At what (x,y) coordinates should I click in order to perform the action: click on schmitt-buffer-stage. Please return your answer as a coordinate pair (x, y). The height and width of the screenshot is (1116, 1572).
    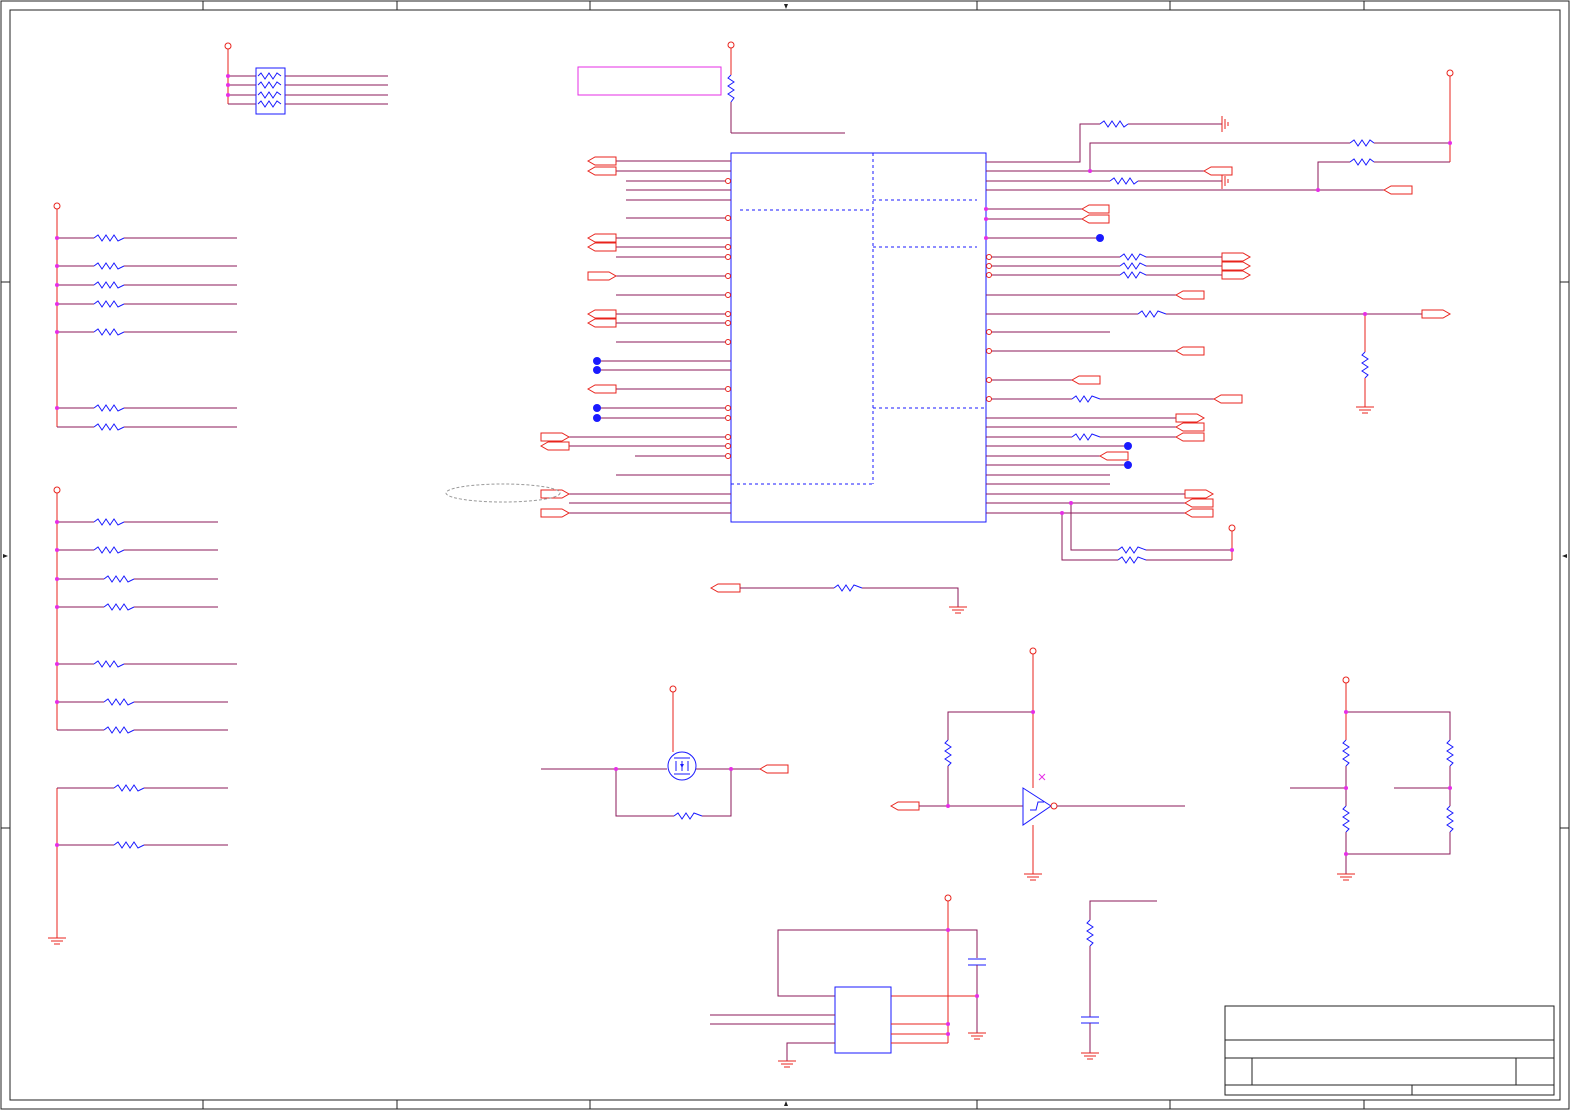
    Looking at the image, I should click on (1037, 764).